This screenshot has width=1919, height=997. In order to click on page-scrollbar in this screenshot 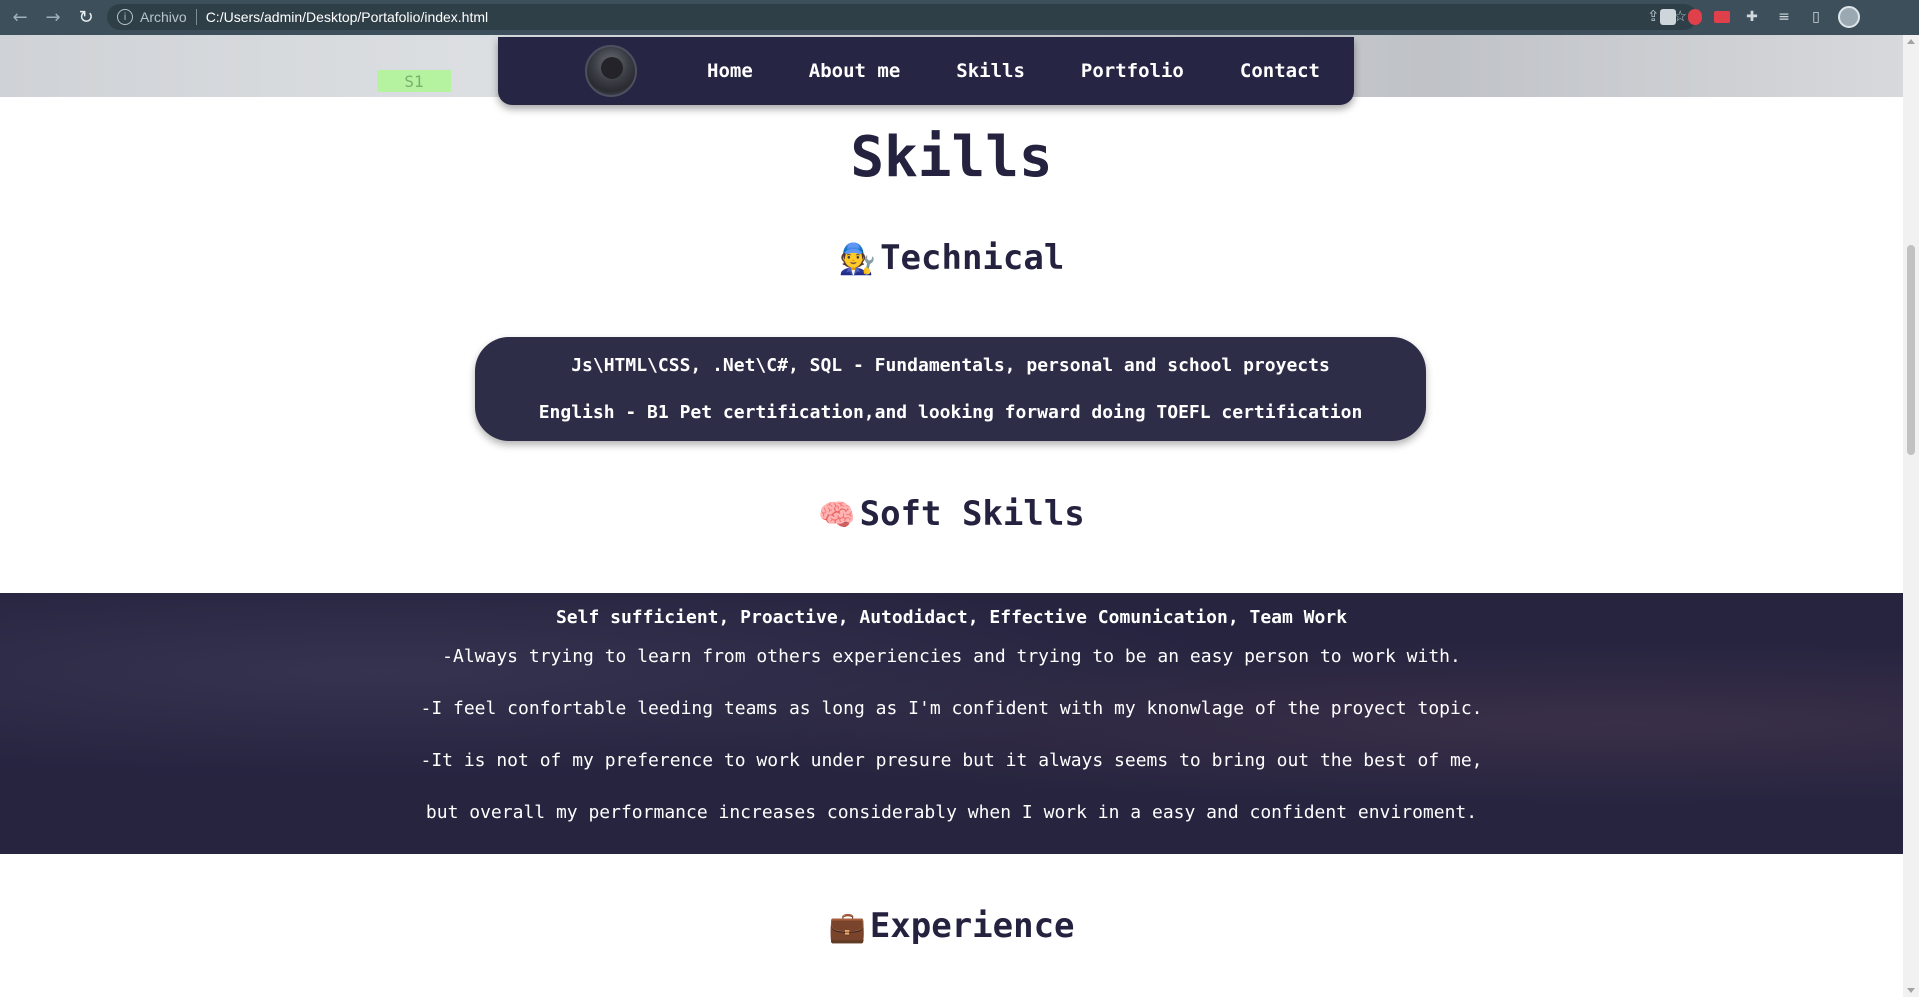, I will do `click(1911, 516)`.